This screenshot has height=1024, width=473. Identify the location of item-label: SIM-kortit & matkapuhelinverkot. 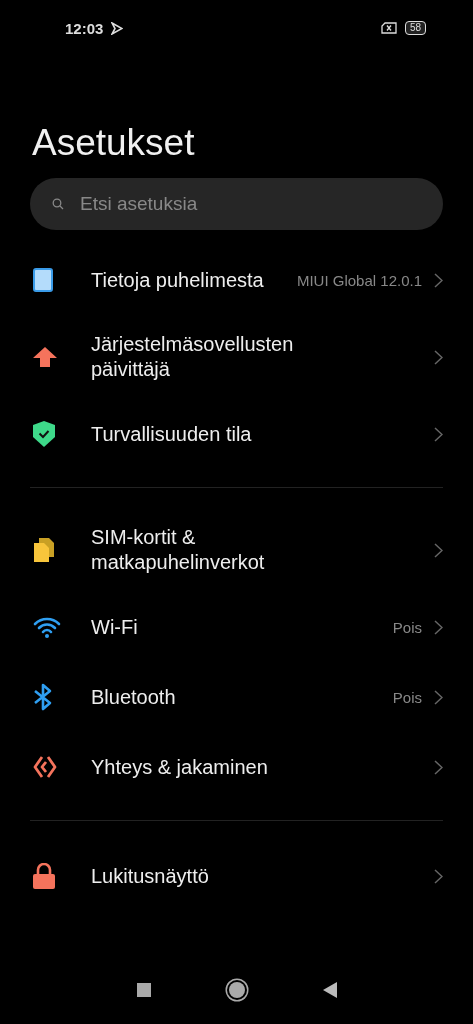
(178, 550).